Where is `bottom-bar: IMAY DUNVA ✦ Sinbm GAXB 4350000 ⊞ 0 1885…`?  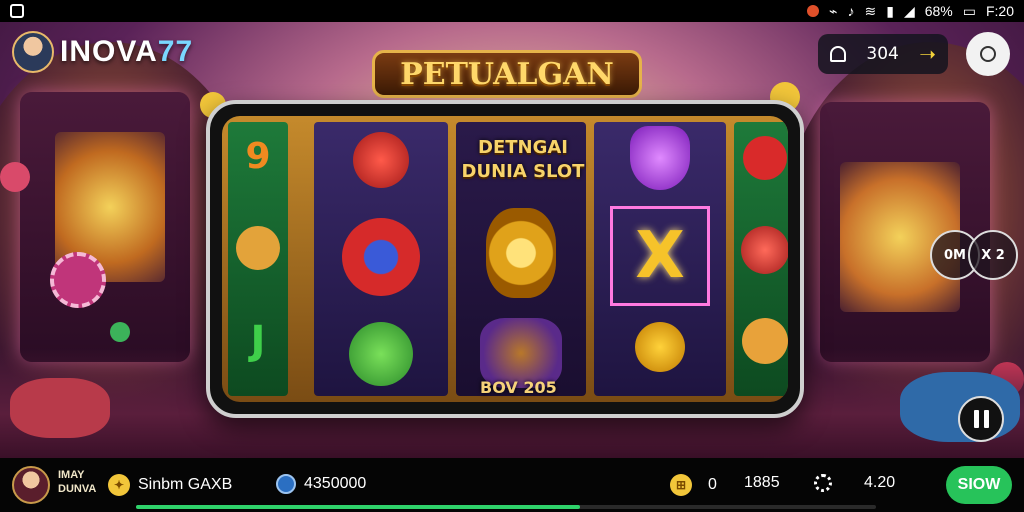 bottom-bar: IMAY DUNVA ✦ Sinbm GAXB 4350000 ⊞ 0 1885… is located at coordinates (512, 485).